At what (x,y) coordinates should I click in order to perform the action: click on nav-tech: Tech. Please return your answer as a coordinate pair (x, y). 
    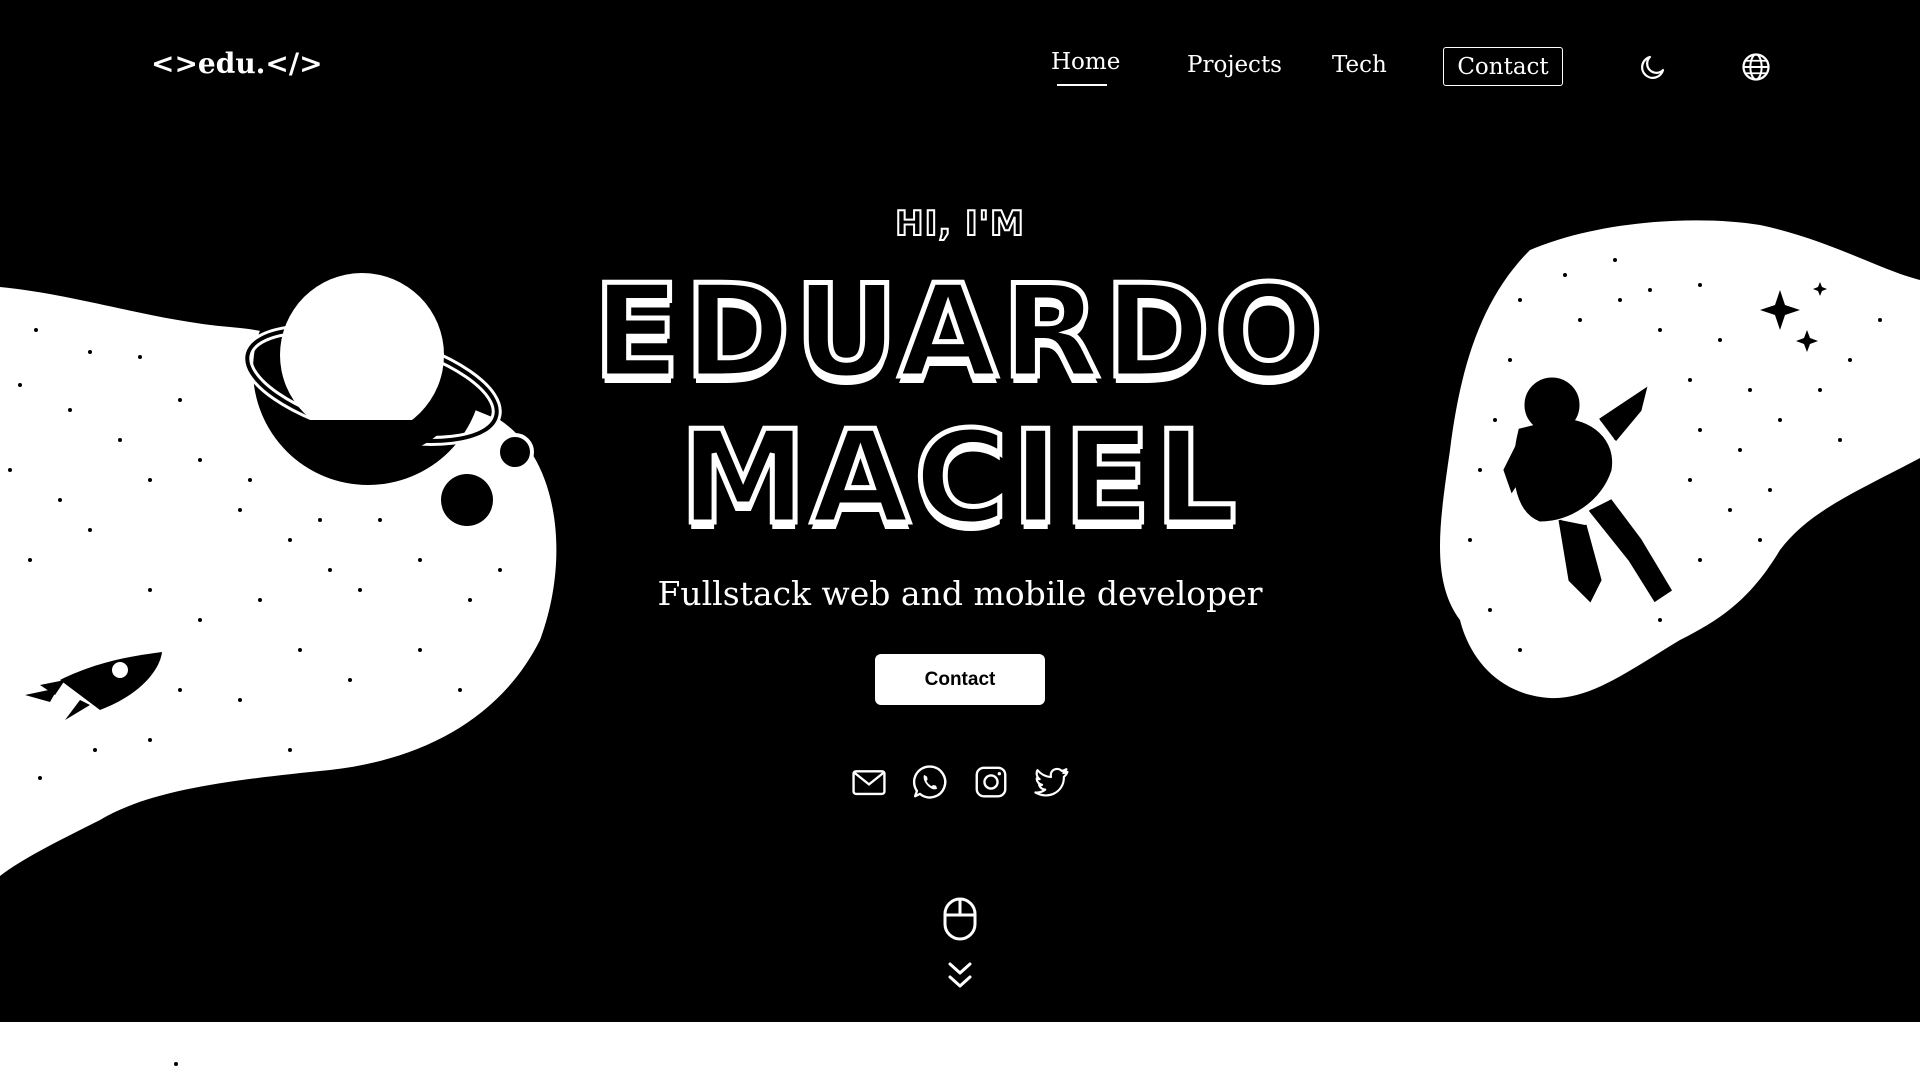
    Looking at the image, I should click on (1359, 65).